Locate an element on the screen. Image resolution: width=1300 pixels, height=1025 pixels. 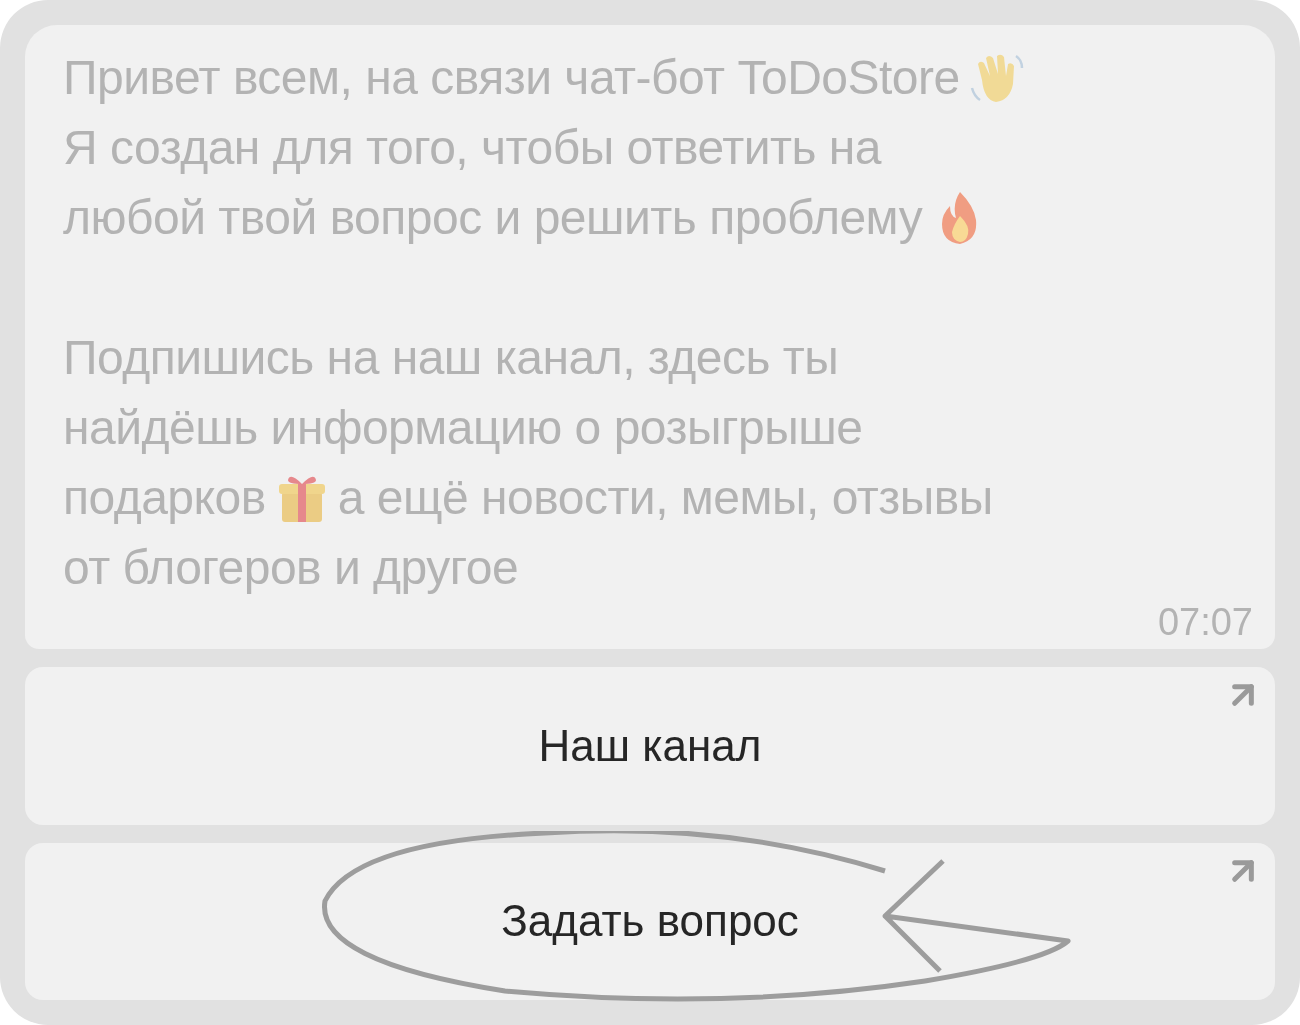
message-text: а ещё новости, мемы, отзывы is located at coordinates (665, 498).